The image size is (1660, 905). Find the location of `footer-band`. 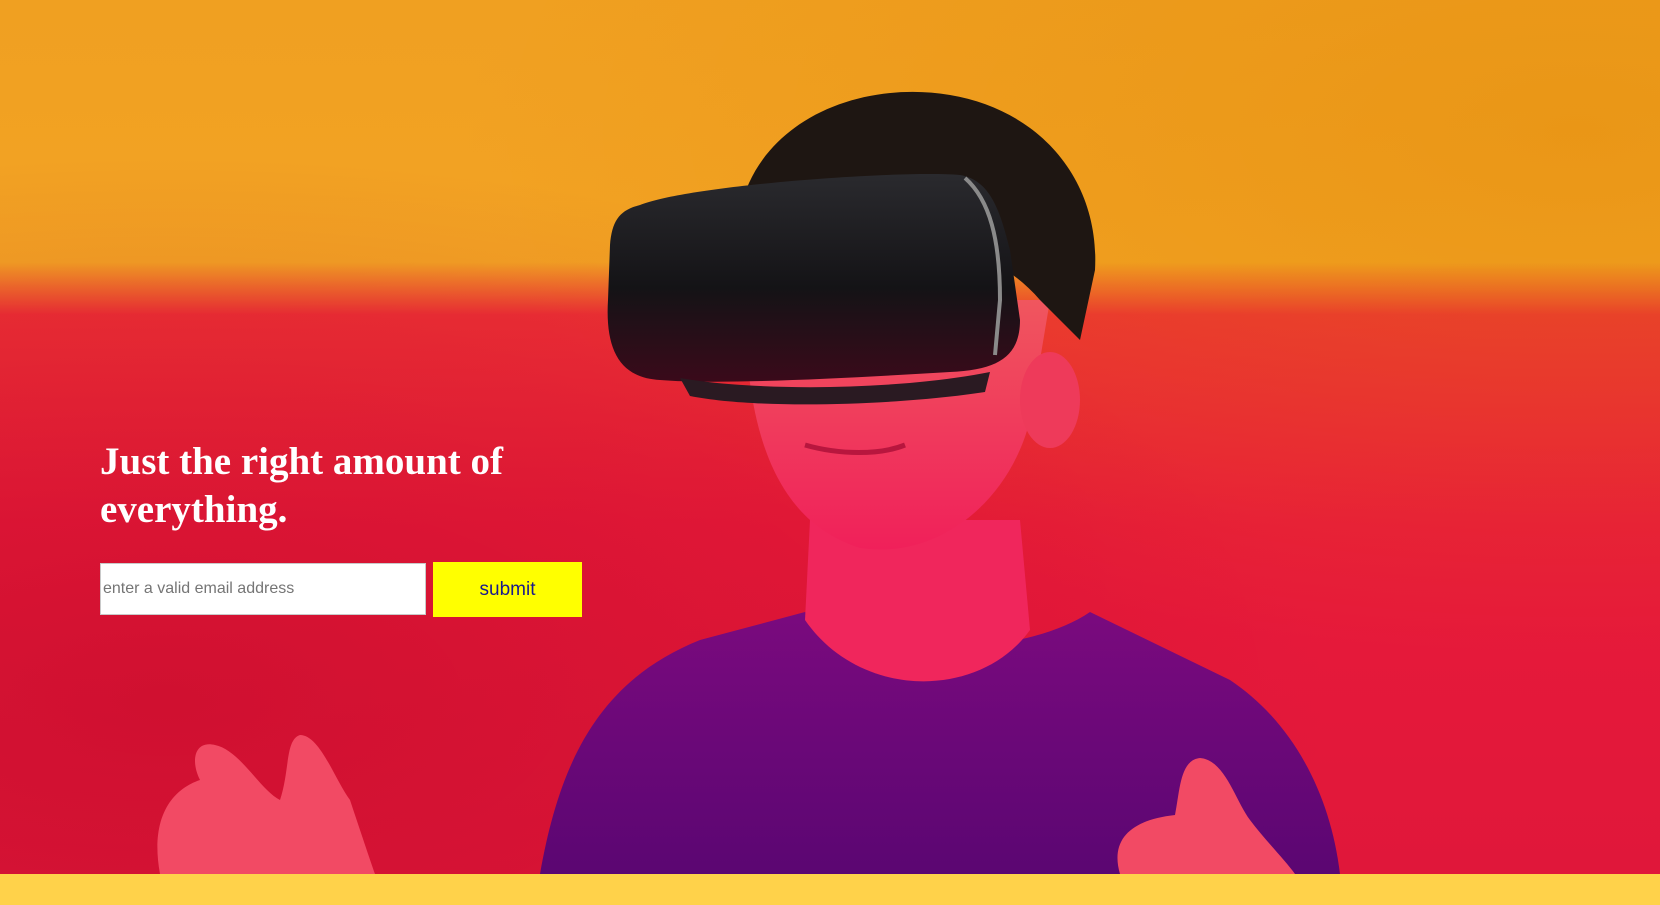

footer-band is located at coordinates (830, 889).